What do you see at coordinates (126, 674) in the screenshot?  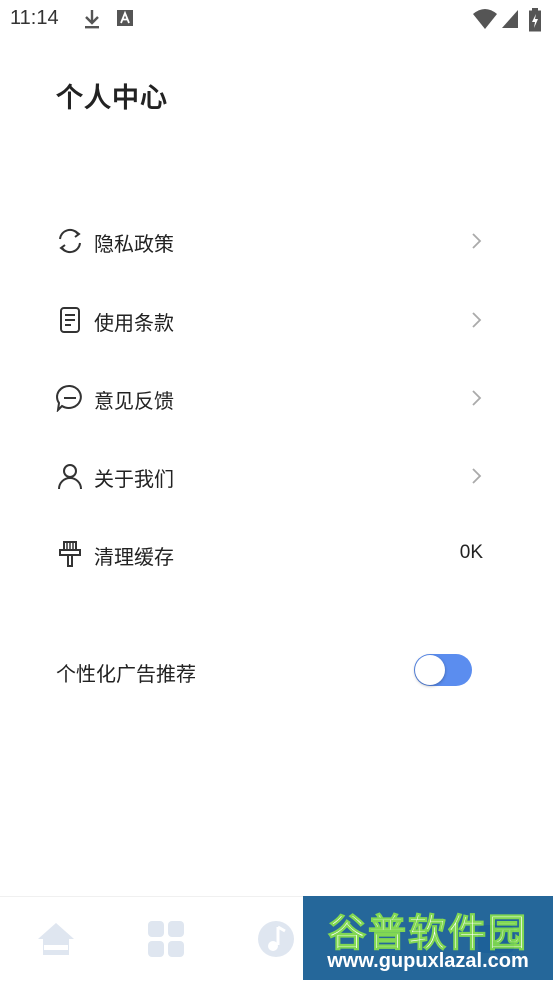 I see `personalized-ads-label: 个性化广告推荐` at bounding box center [126, 674].